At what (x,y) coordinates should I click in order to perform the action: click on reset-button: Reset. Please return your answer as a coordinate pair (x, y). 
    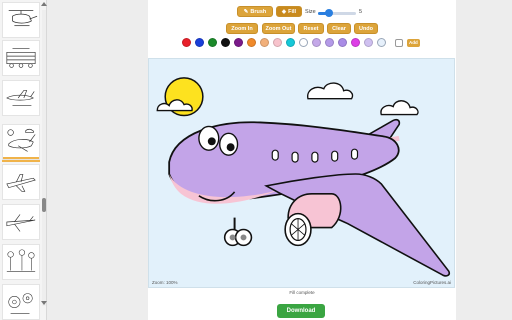
    Looking at the image, I should click on (311, 28).